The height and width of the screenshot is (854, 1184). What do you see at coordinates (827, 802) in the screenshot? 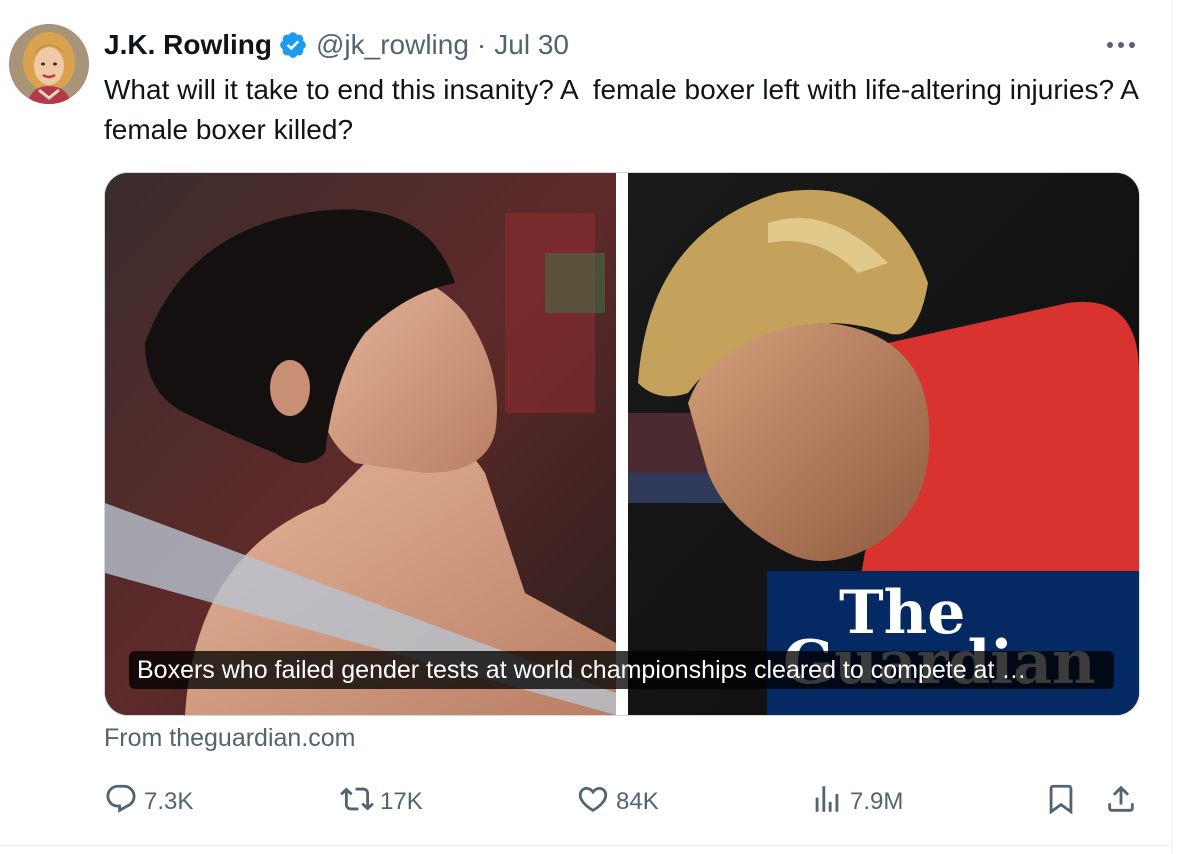
I see `views-icon` at bounding box center [827, 802].